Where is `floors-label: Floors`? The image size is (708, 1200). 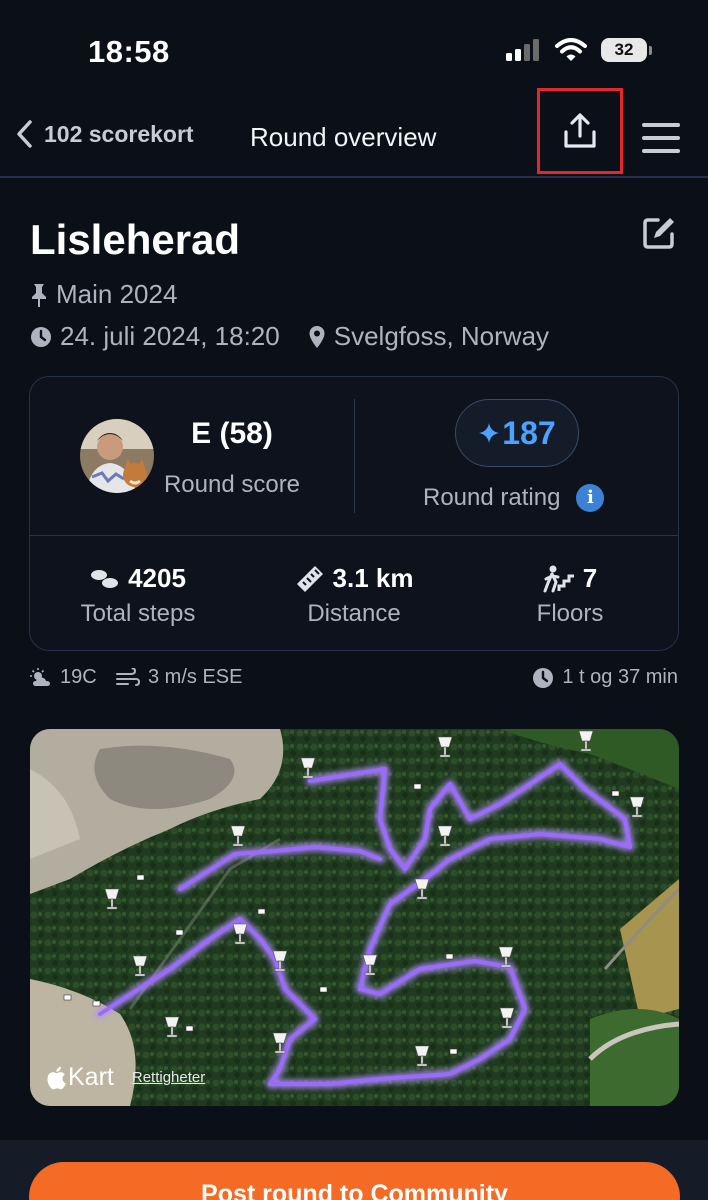 floors-label: Floors is located at coordinates (570, 613).